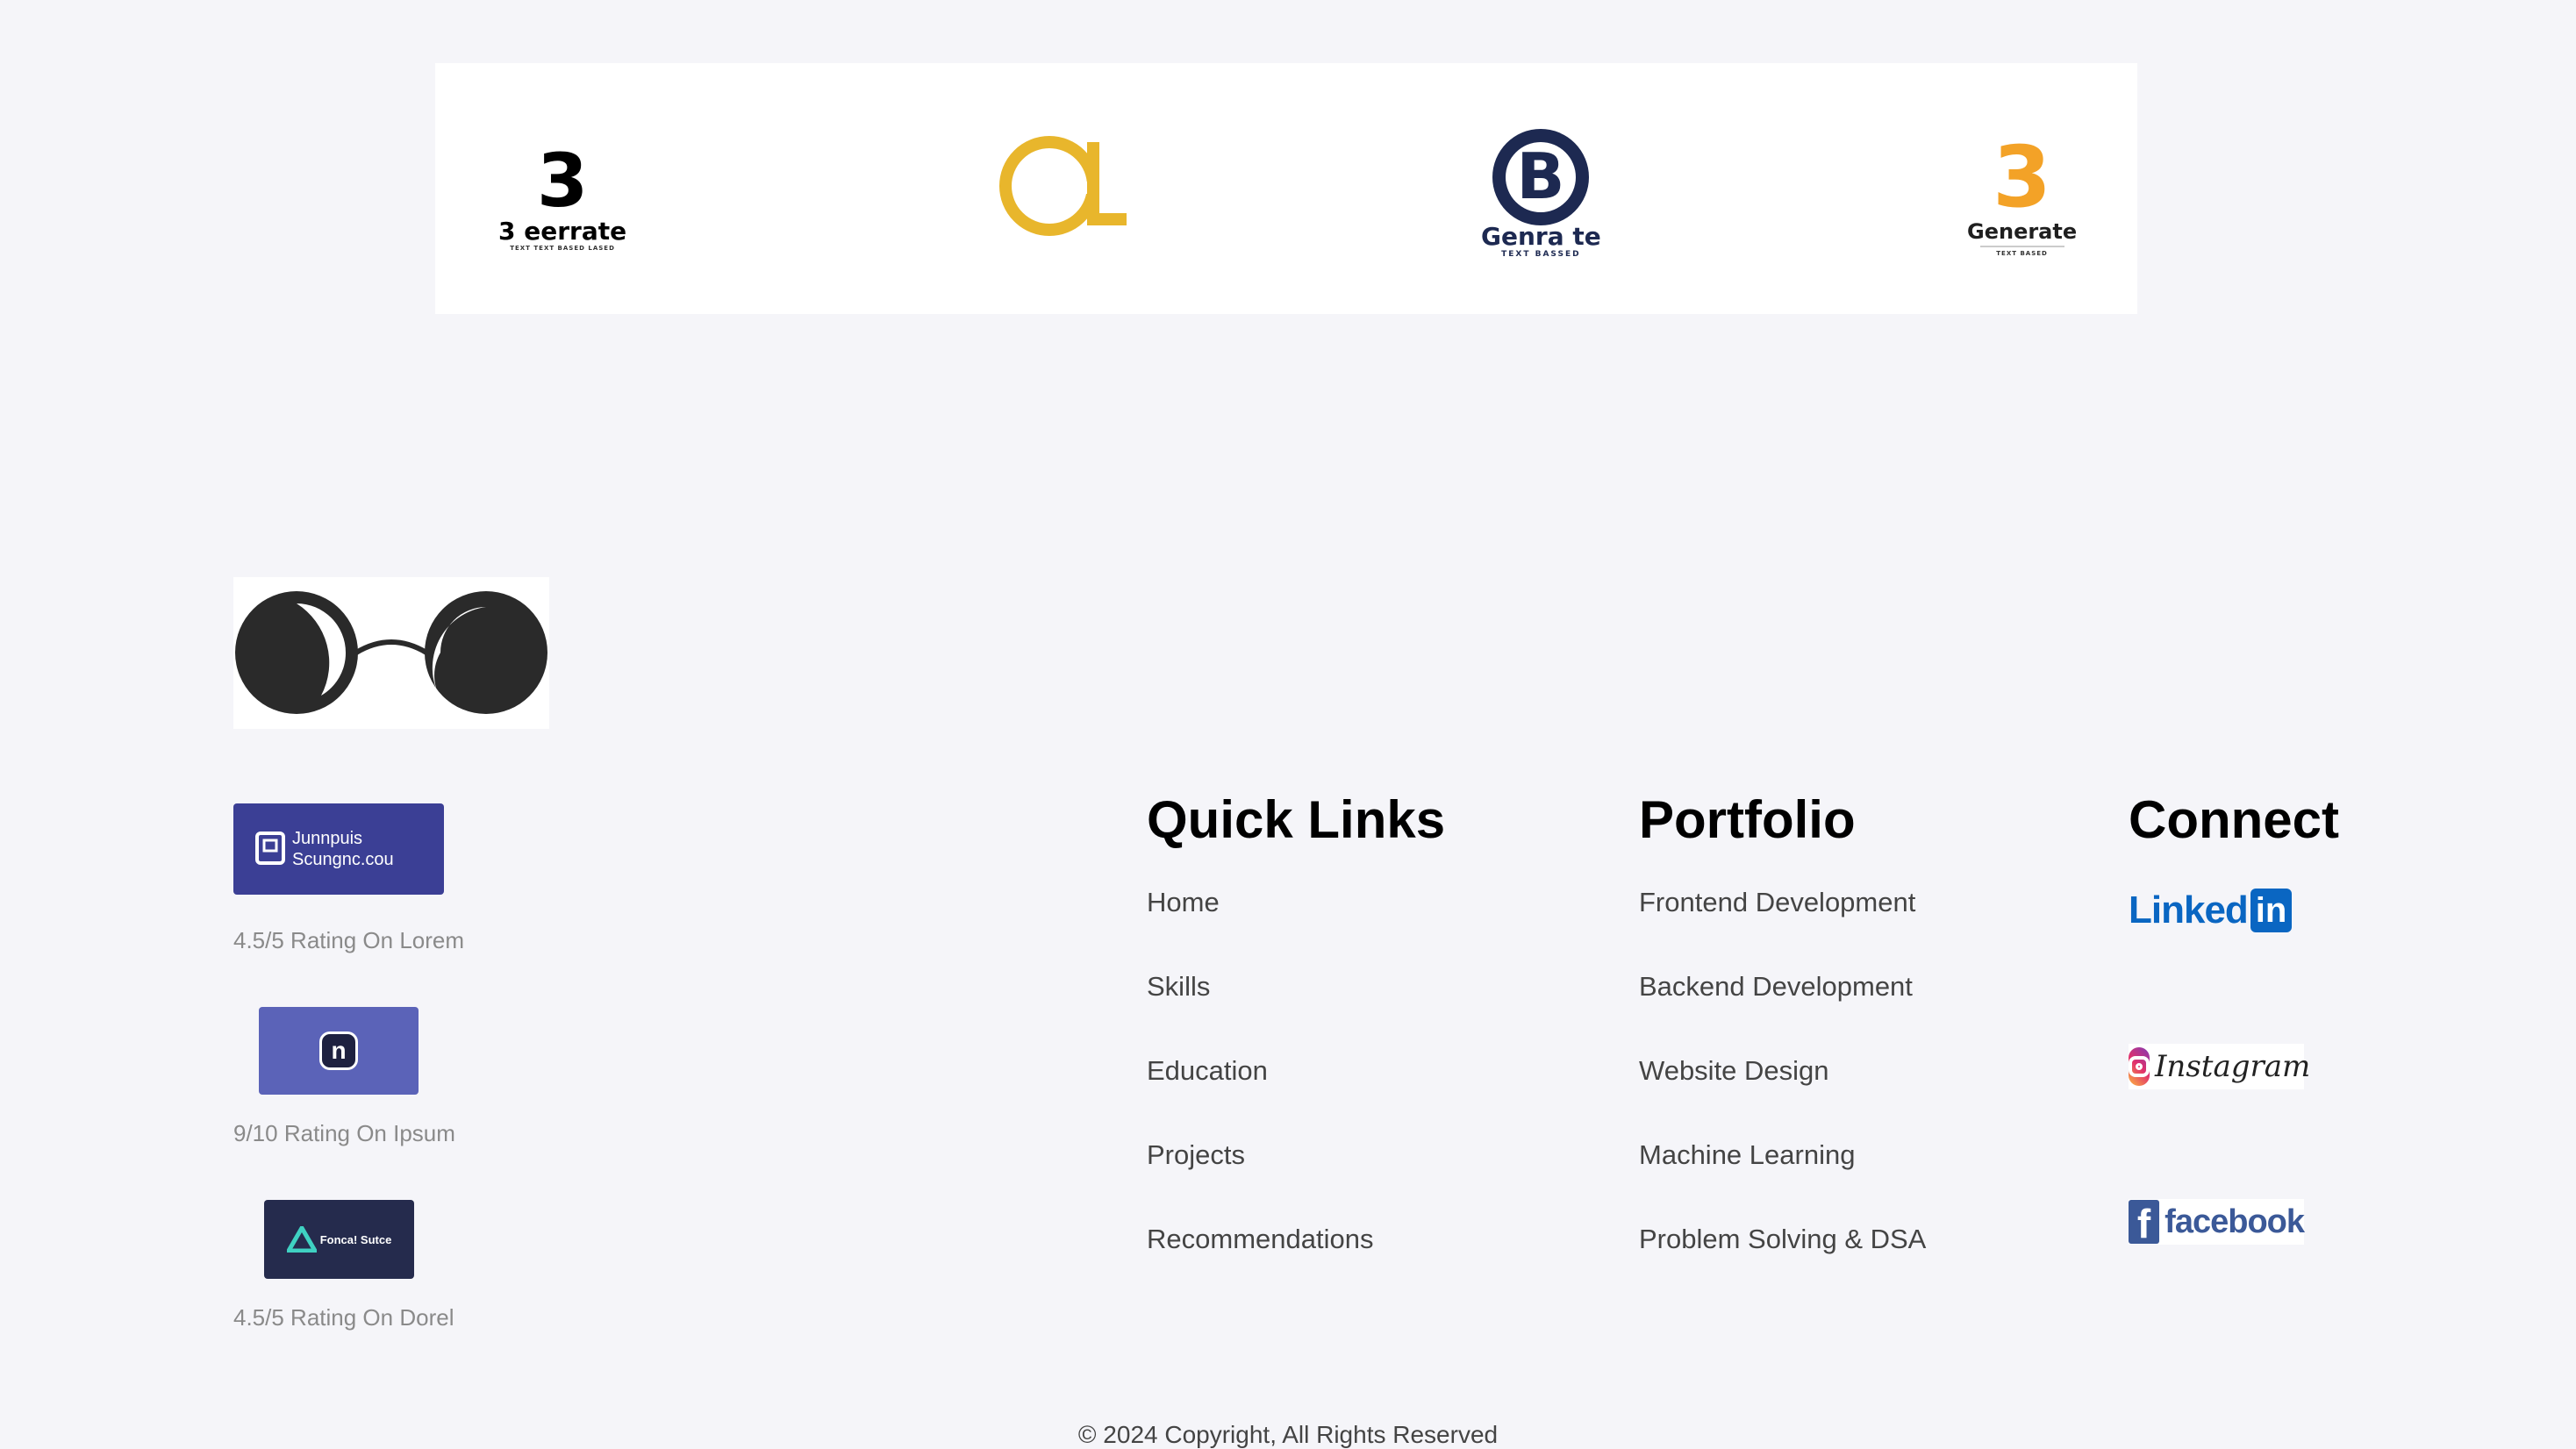 This screenshot has height=1449, width=2576. I want to click on instagram-link: Instagram, so click(2219, 1066).